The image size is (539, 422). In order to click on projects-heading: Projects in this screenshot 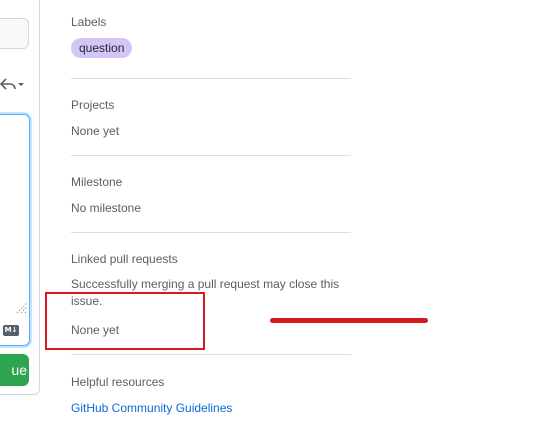, I will do `click(92, 105)`.